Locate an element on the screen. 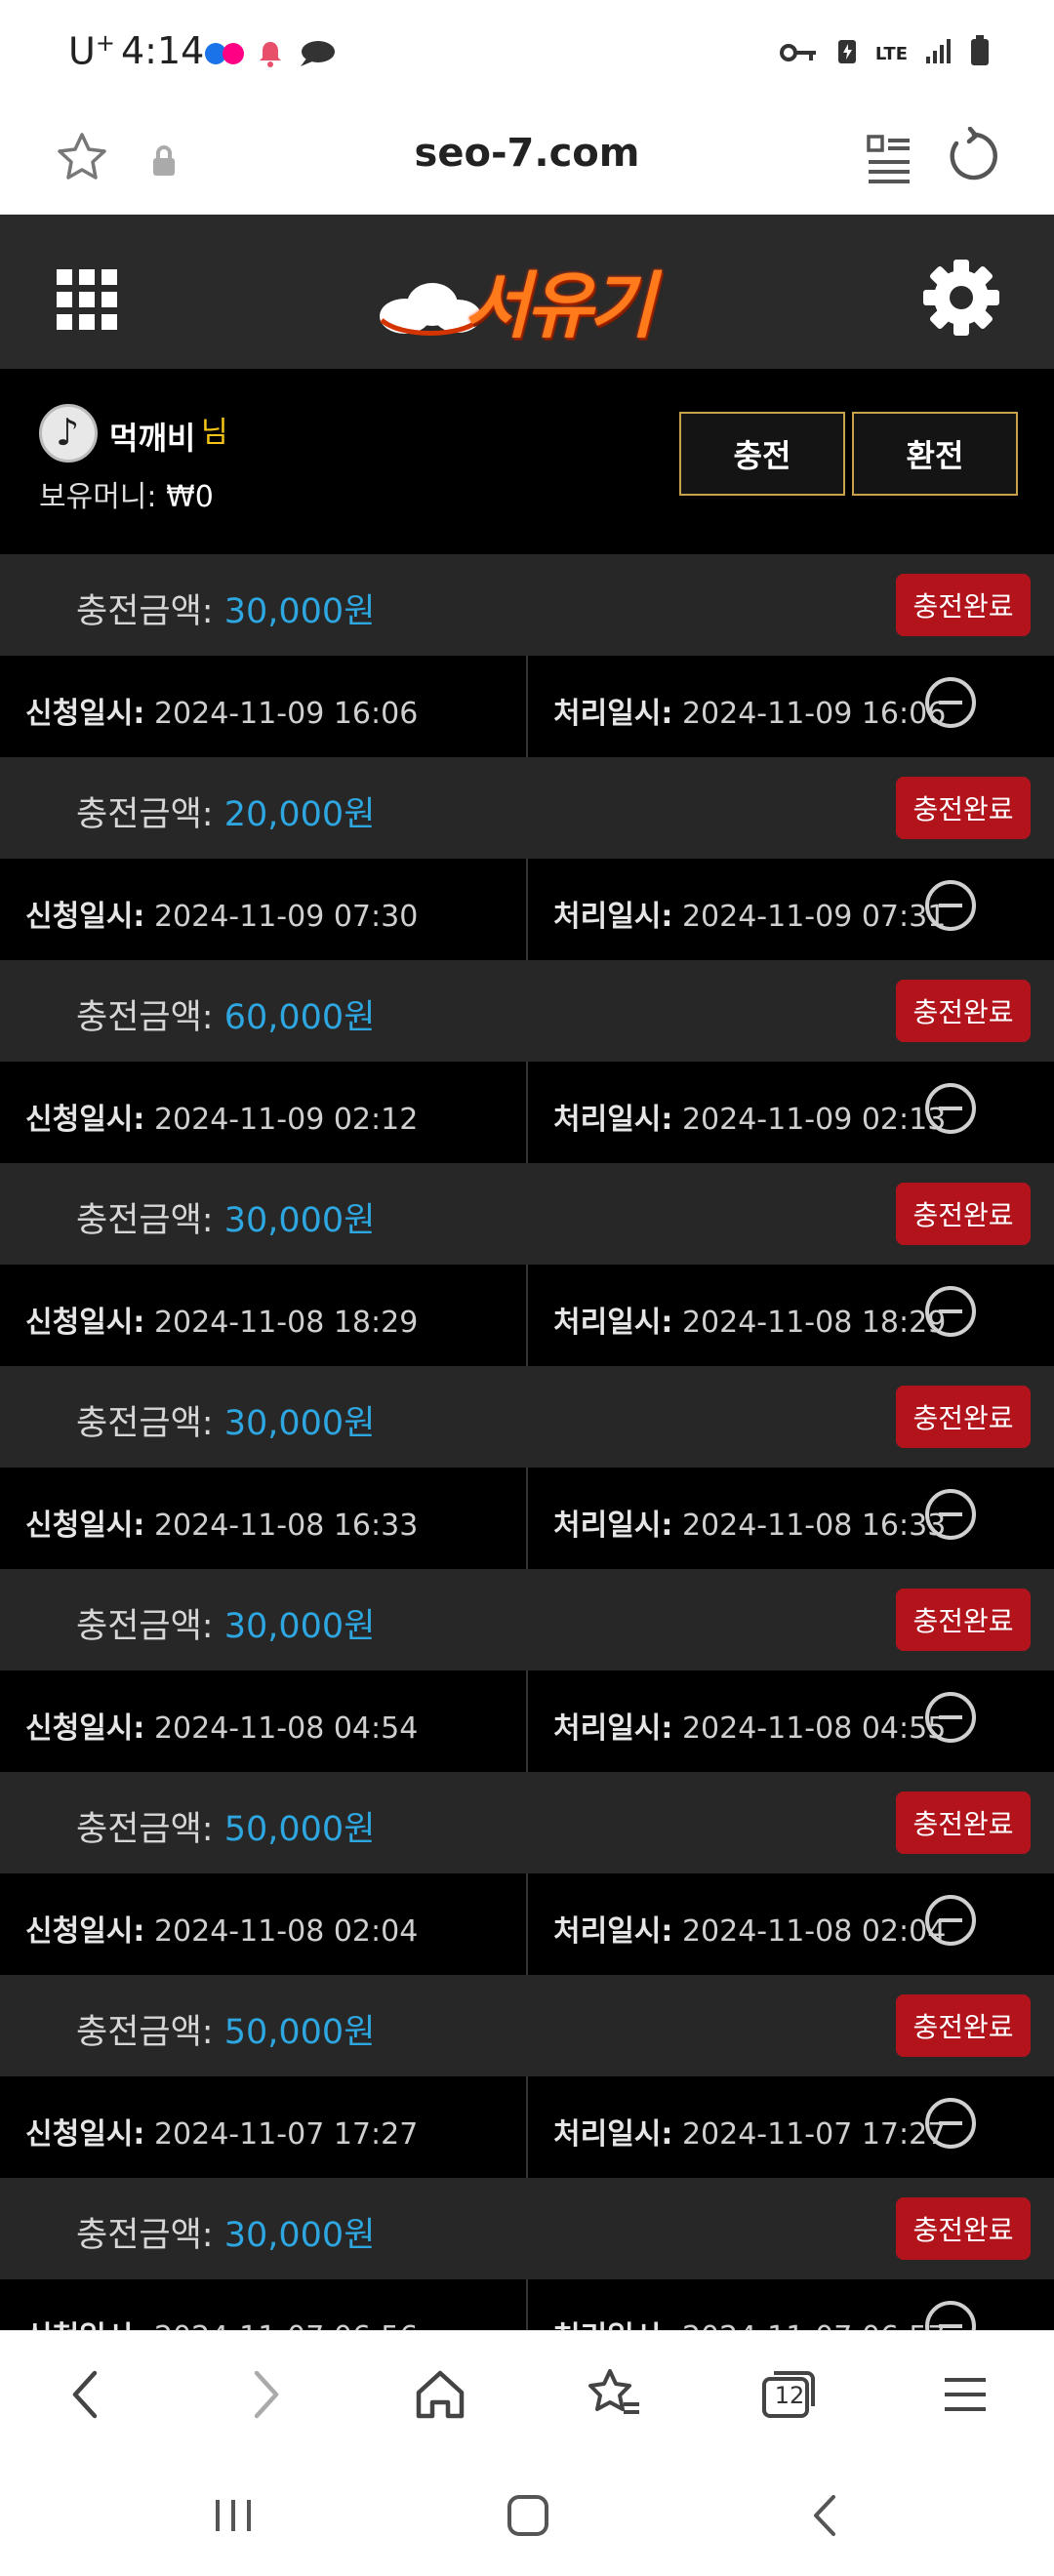 This screenshot has width=1054, height=2576. grid-menu-icon is located at coordinates (87, 299).